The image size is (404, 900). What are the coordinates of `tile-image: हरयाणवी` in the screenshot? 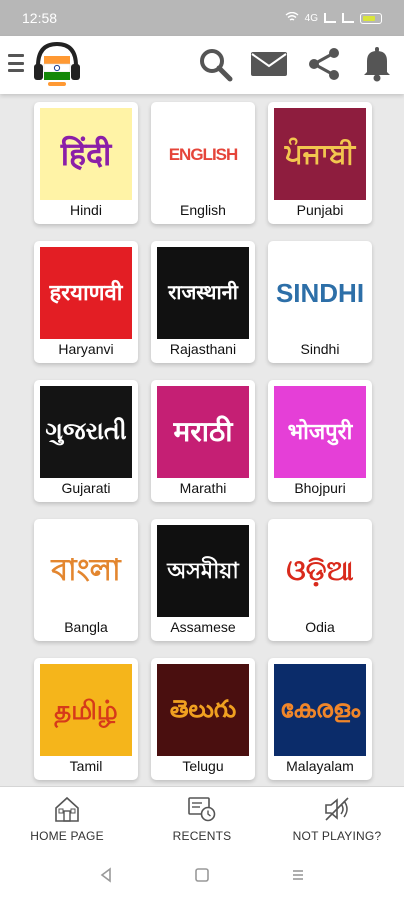 It's located at (86, 293).